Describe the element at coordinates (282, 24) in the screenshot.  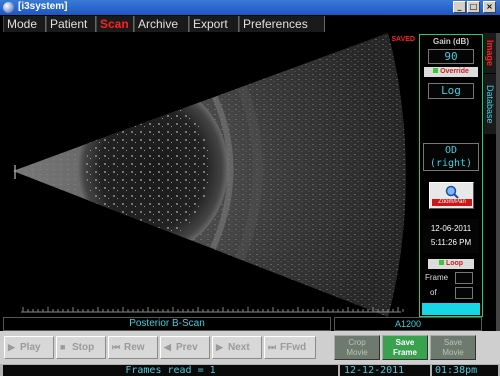
I see `tab-preferences: Preferences` at that location.